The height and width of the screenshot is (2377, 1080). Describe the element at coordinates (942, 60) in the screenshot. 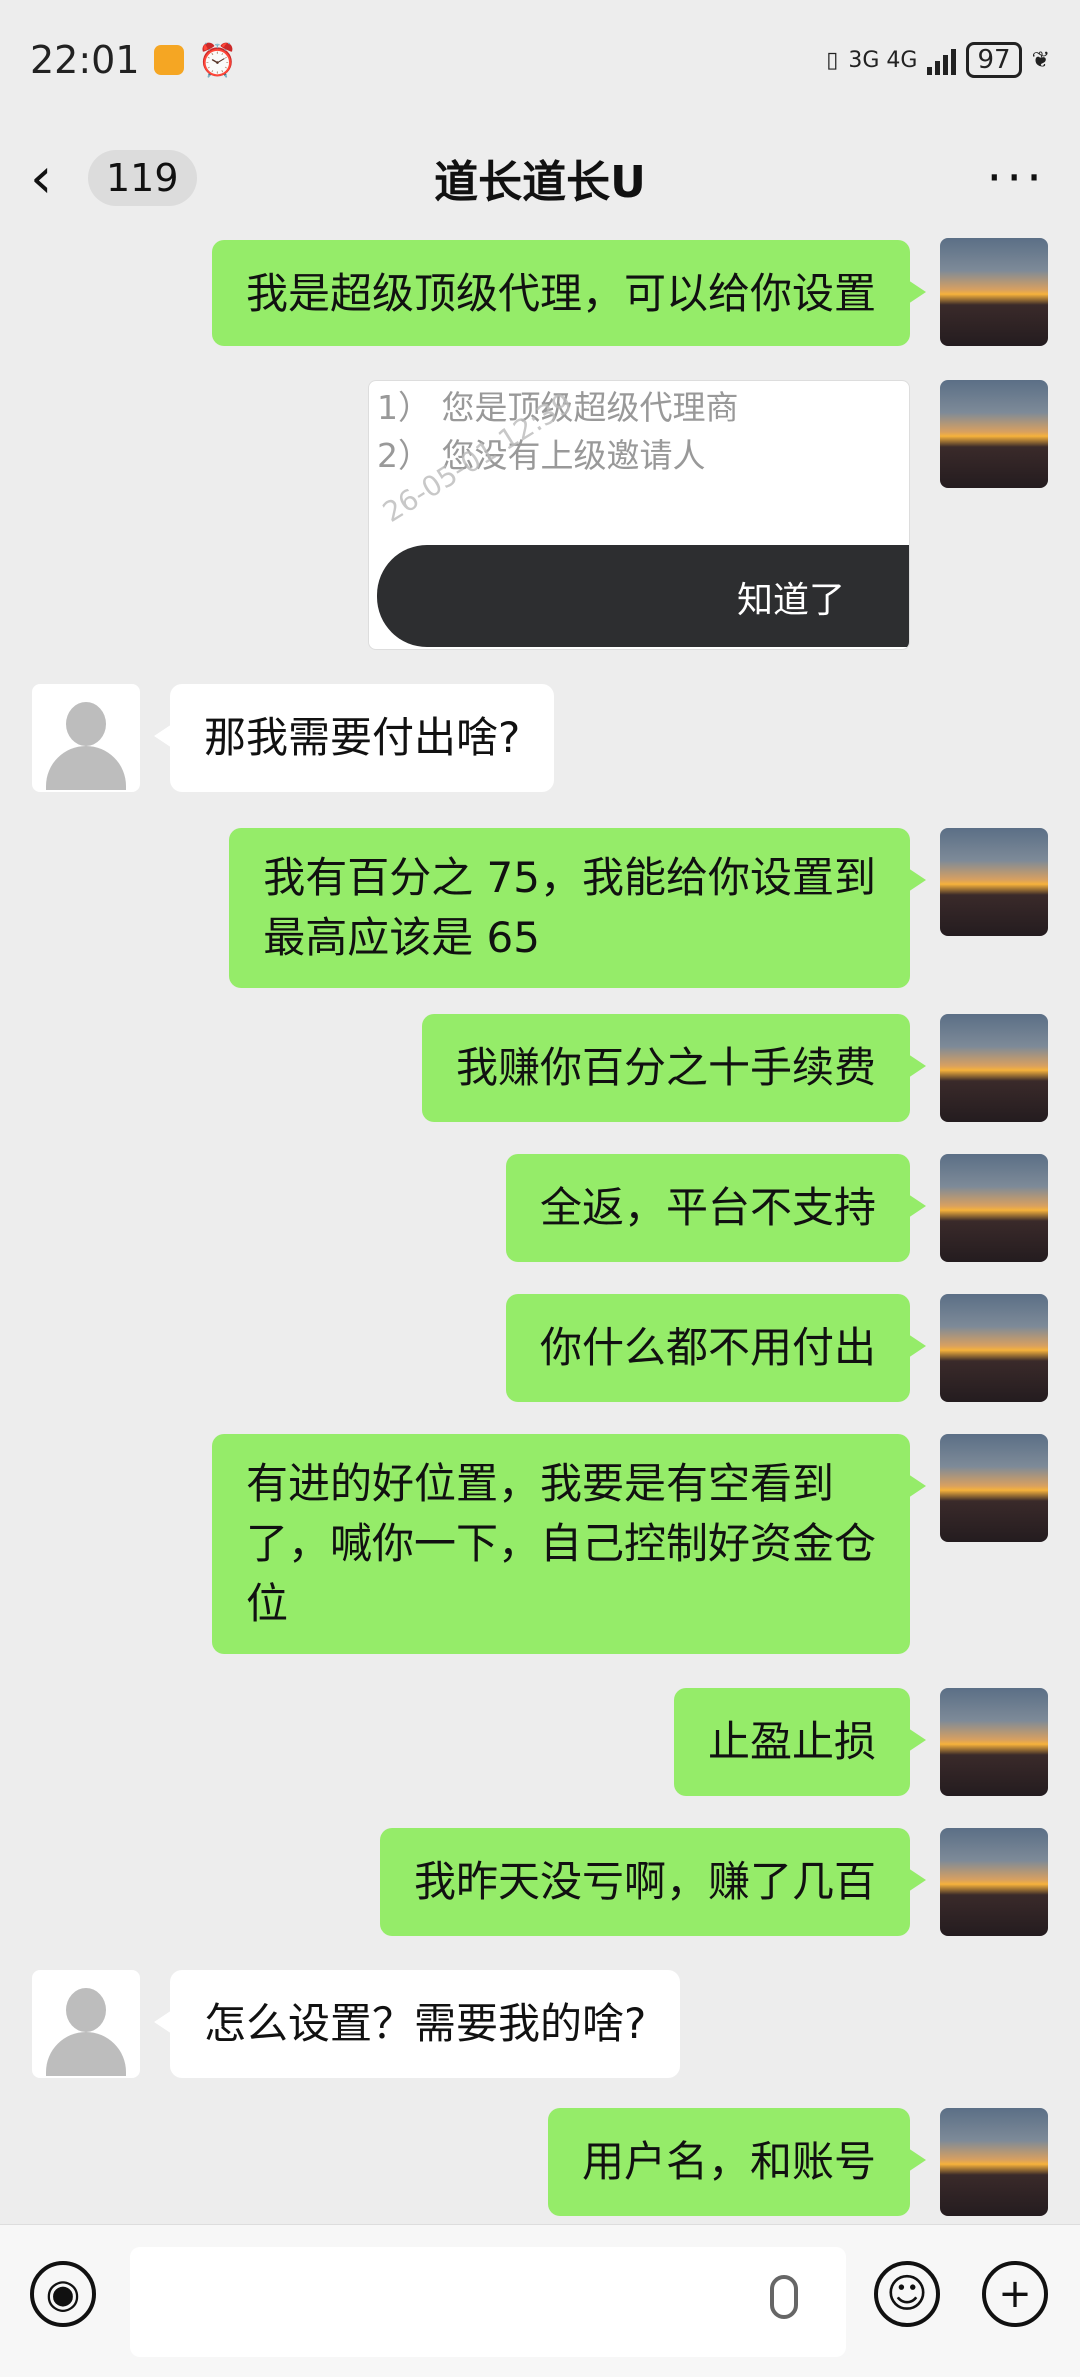

I see `signal-icon` at that location.